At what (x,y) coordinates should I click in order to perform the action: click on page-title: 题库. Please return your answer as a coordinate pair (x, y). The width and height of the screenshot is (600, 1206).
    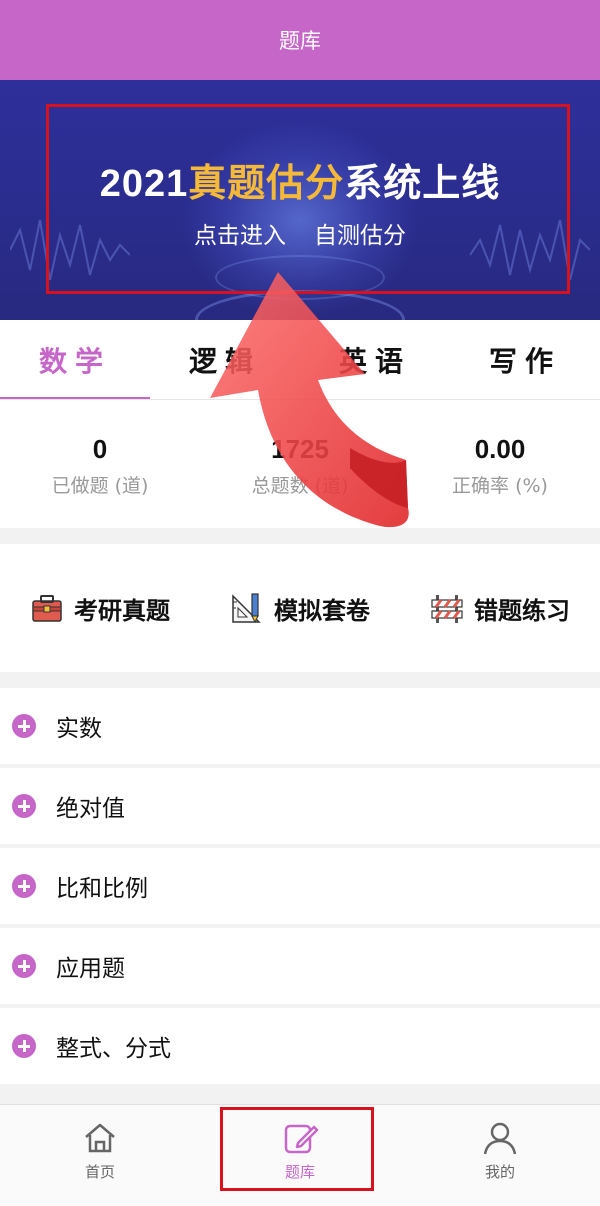
    Looking at the image, I should click on (300, 41).